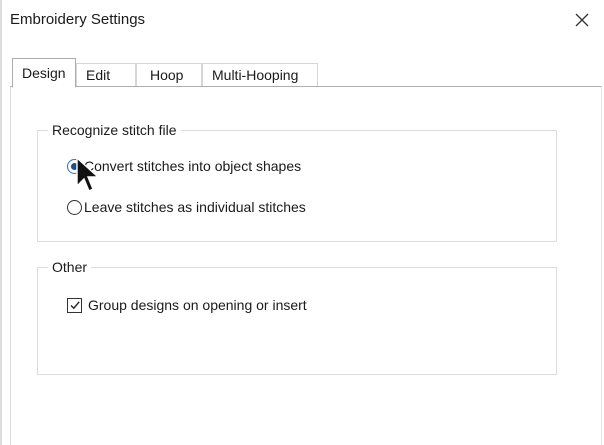 This screenshot has height=445, width=604. I want to click on radio-convert-stitches: Convert stitches into object shapes, so click(184, 166).